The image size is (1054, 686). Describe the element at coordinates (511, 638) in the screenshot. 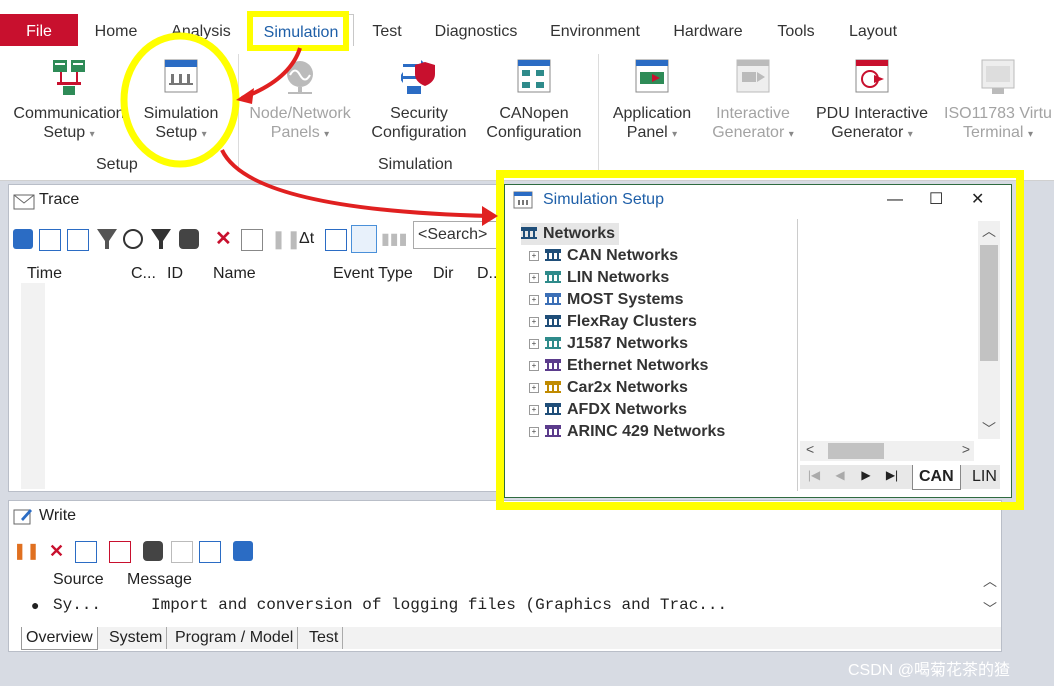

I see `write-tab-strip: Overview System Program / Model Test` at that location.